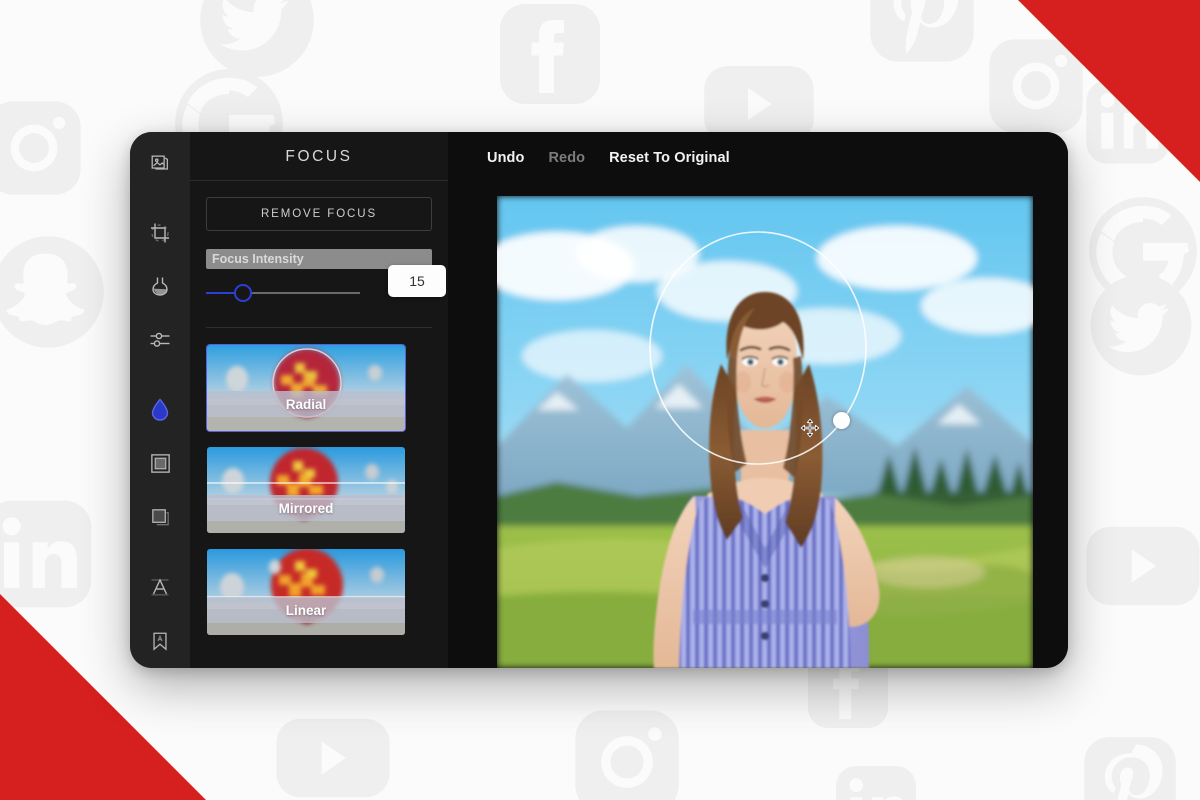  What do you see at coordinates (160, 340) in the screenshot?
I see `adjust-sliders-icon` at bounding box center [160, 340].